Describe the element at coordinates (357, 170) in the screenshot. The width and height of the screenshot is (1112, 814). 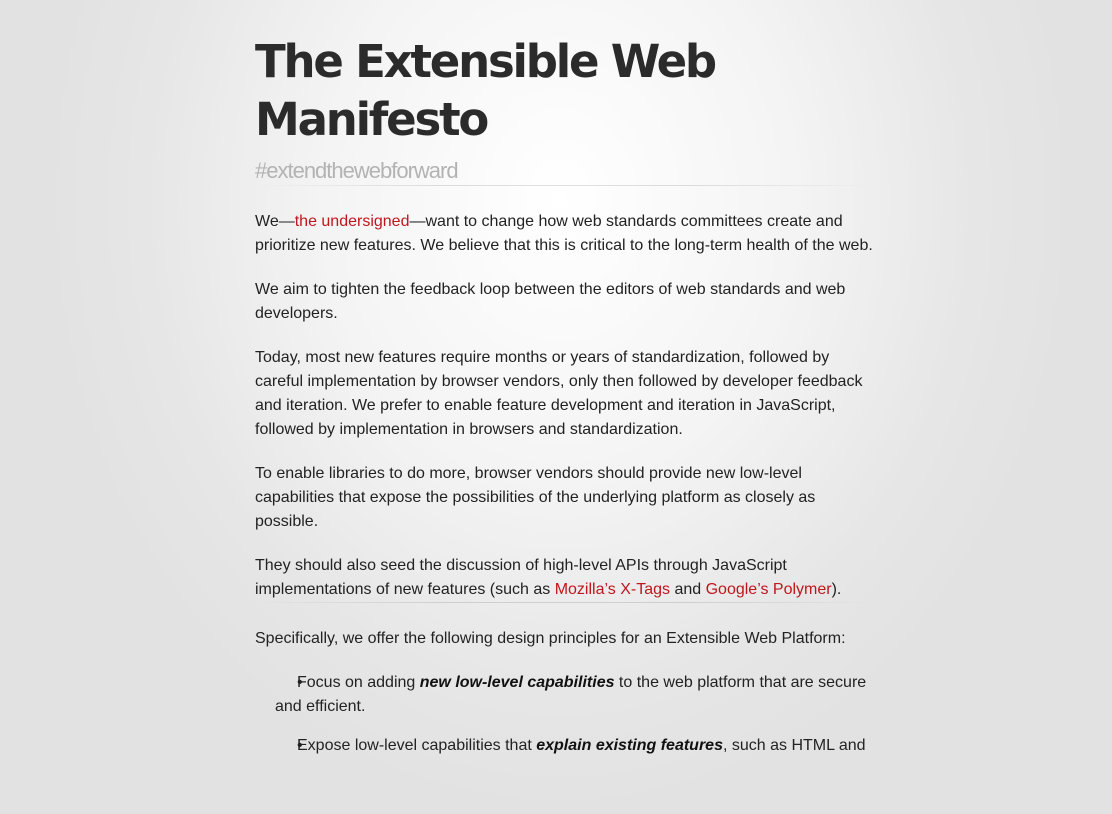
I see `hashtag-tagline: #extendthewebforward` at that location.